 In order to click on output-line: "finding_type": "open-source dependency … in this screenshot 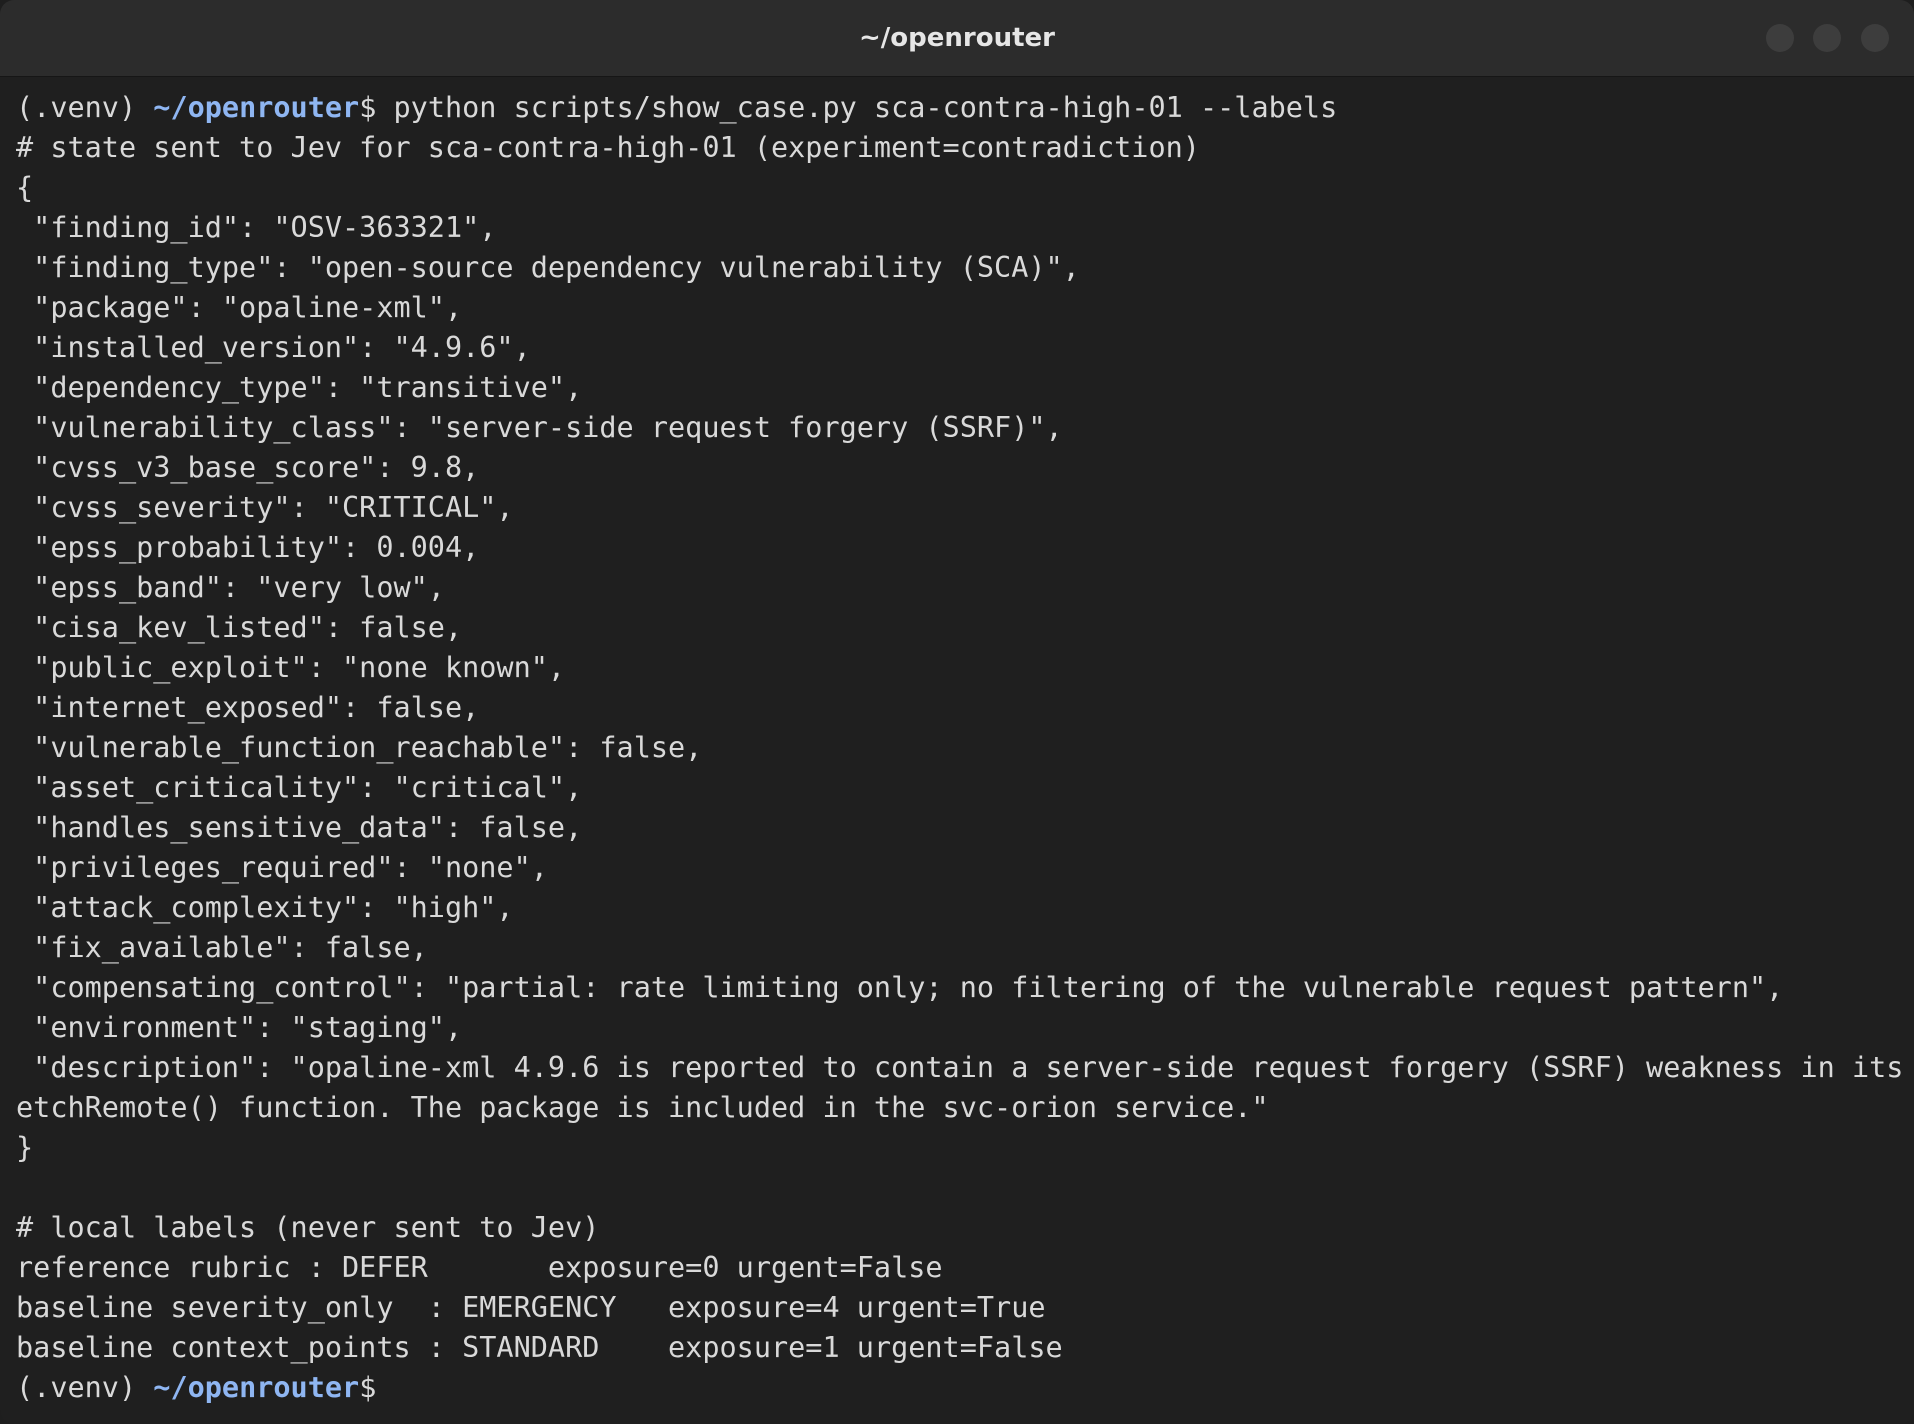, I will do `click(548, 267)`.